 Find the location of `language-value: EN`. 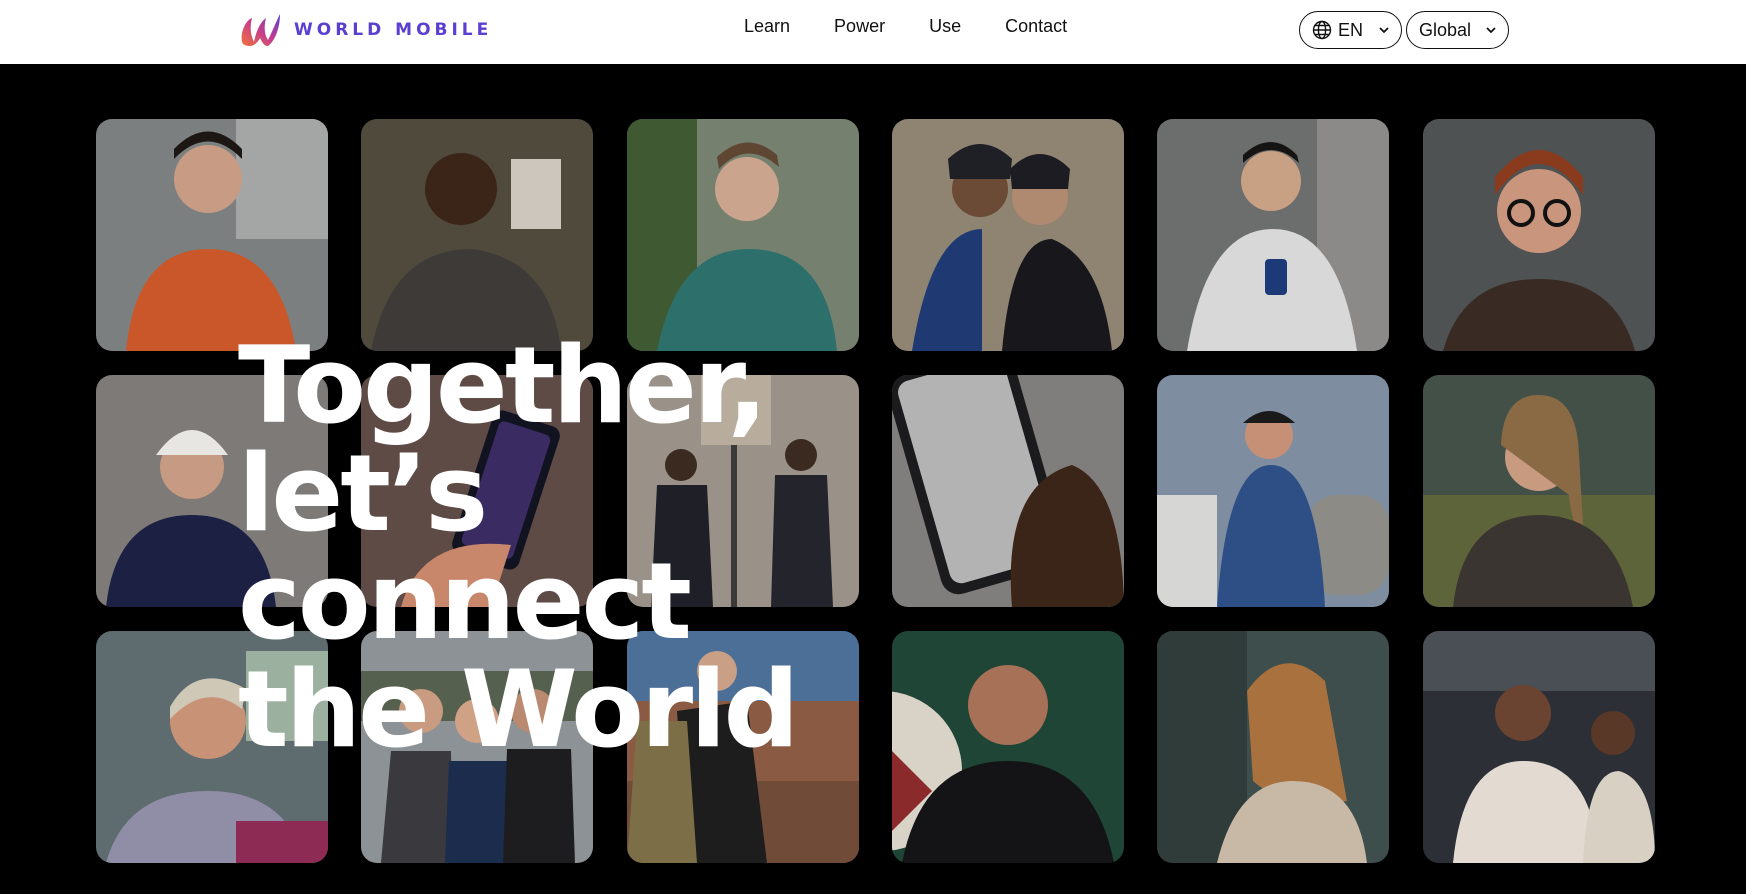

language-value: EN is located at coordinates (1351, 29).